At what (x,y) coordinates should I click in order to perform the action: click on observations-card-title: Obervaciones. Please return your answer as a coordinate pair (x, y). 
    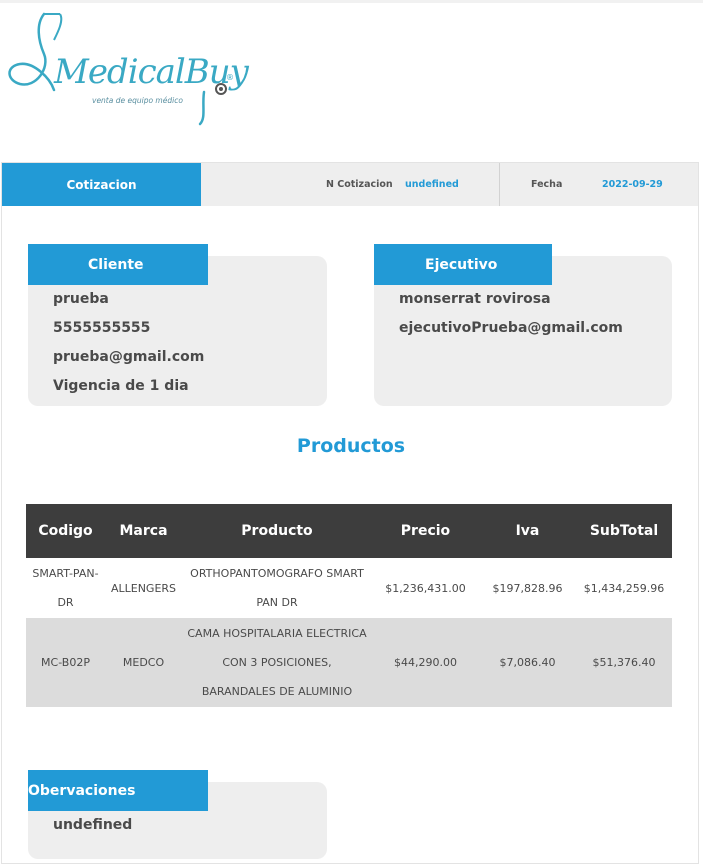
    Looking at the image, I should click on (118, 790).